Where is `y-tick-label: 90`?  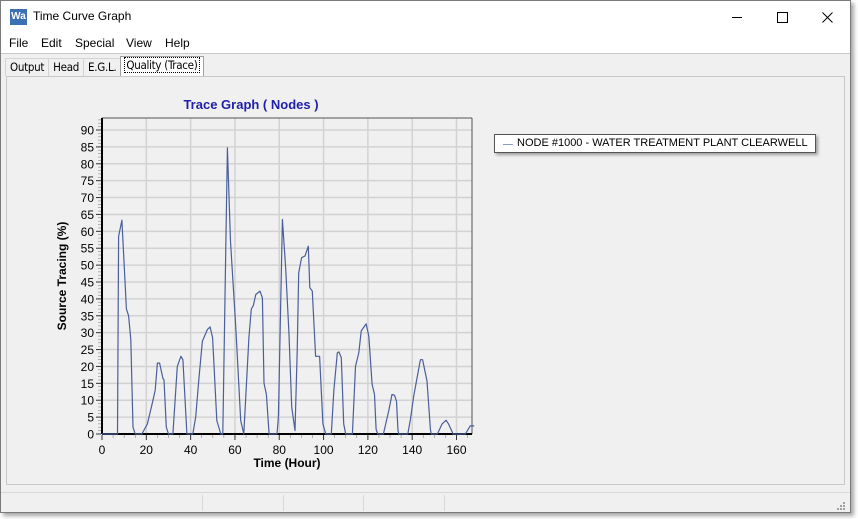 y-tick-label: 90 is located at coordinates (88, 131).